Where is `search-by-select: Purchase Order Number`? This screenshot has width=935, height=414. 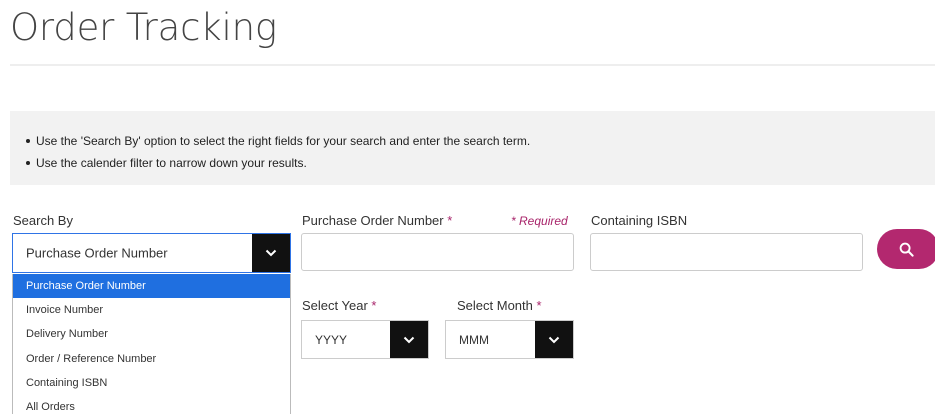
search-by-select: Purchase Order Number is located at coordinates (151, 253).